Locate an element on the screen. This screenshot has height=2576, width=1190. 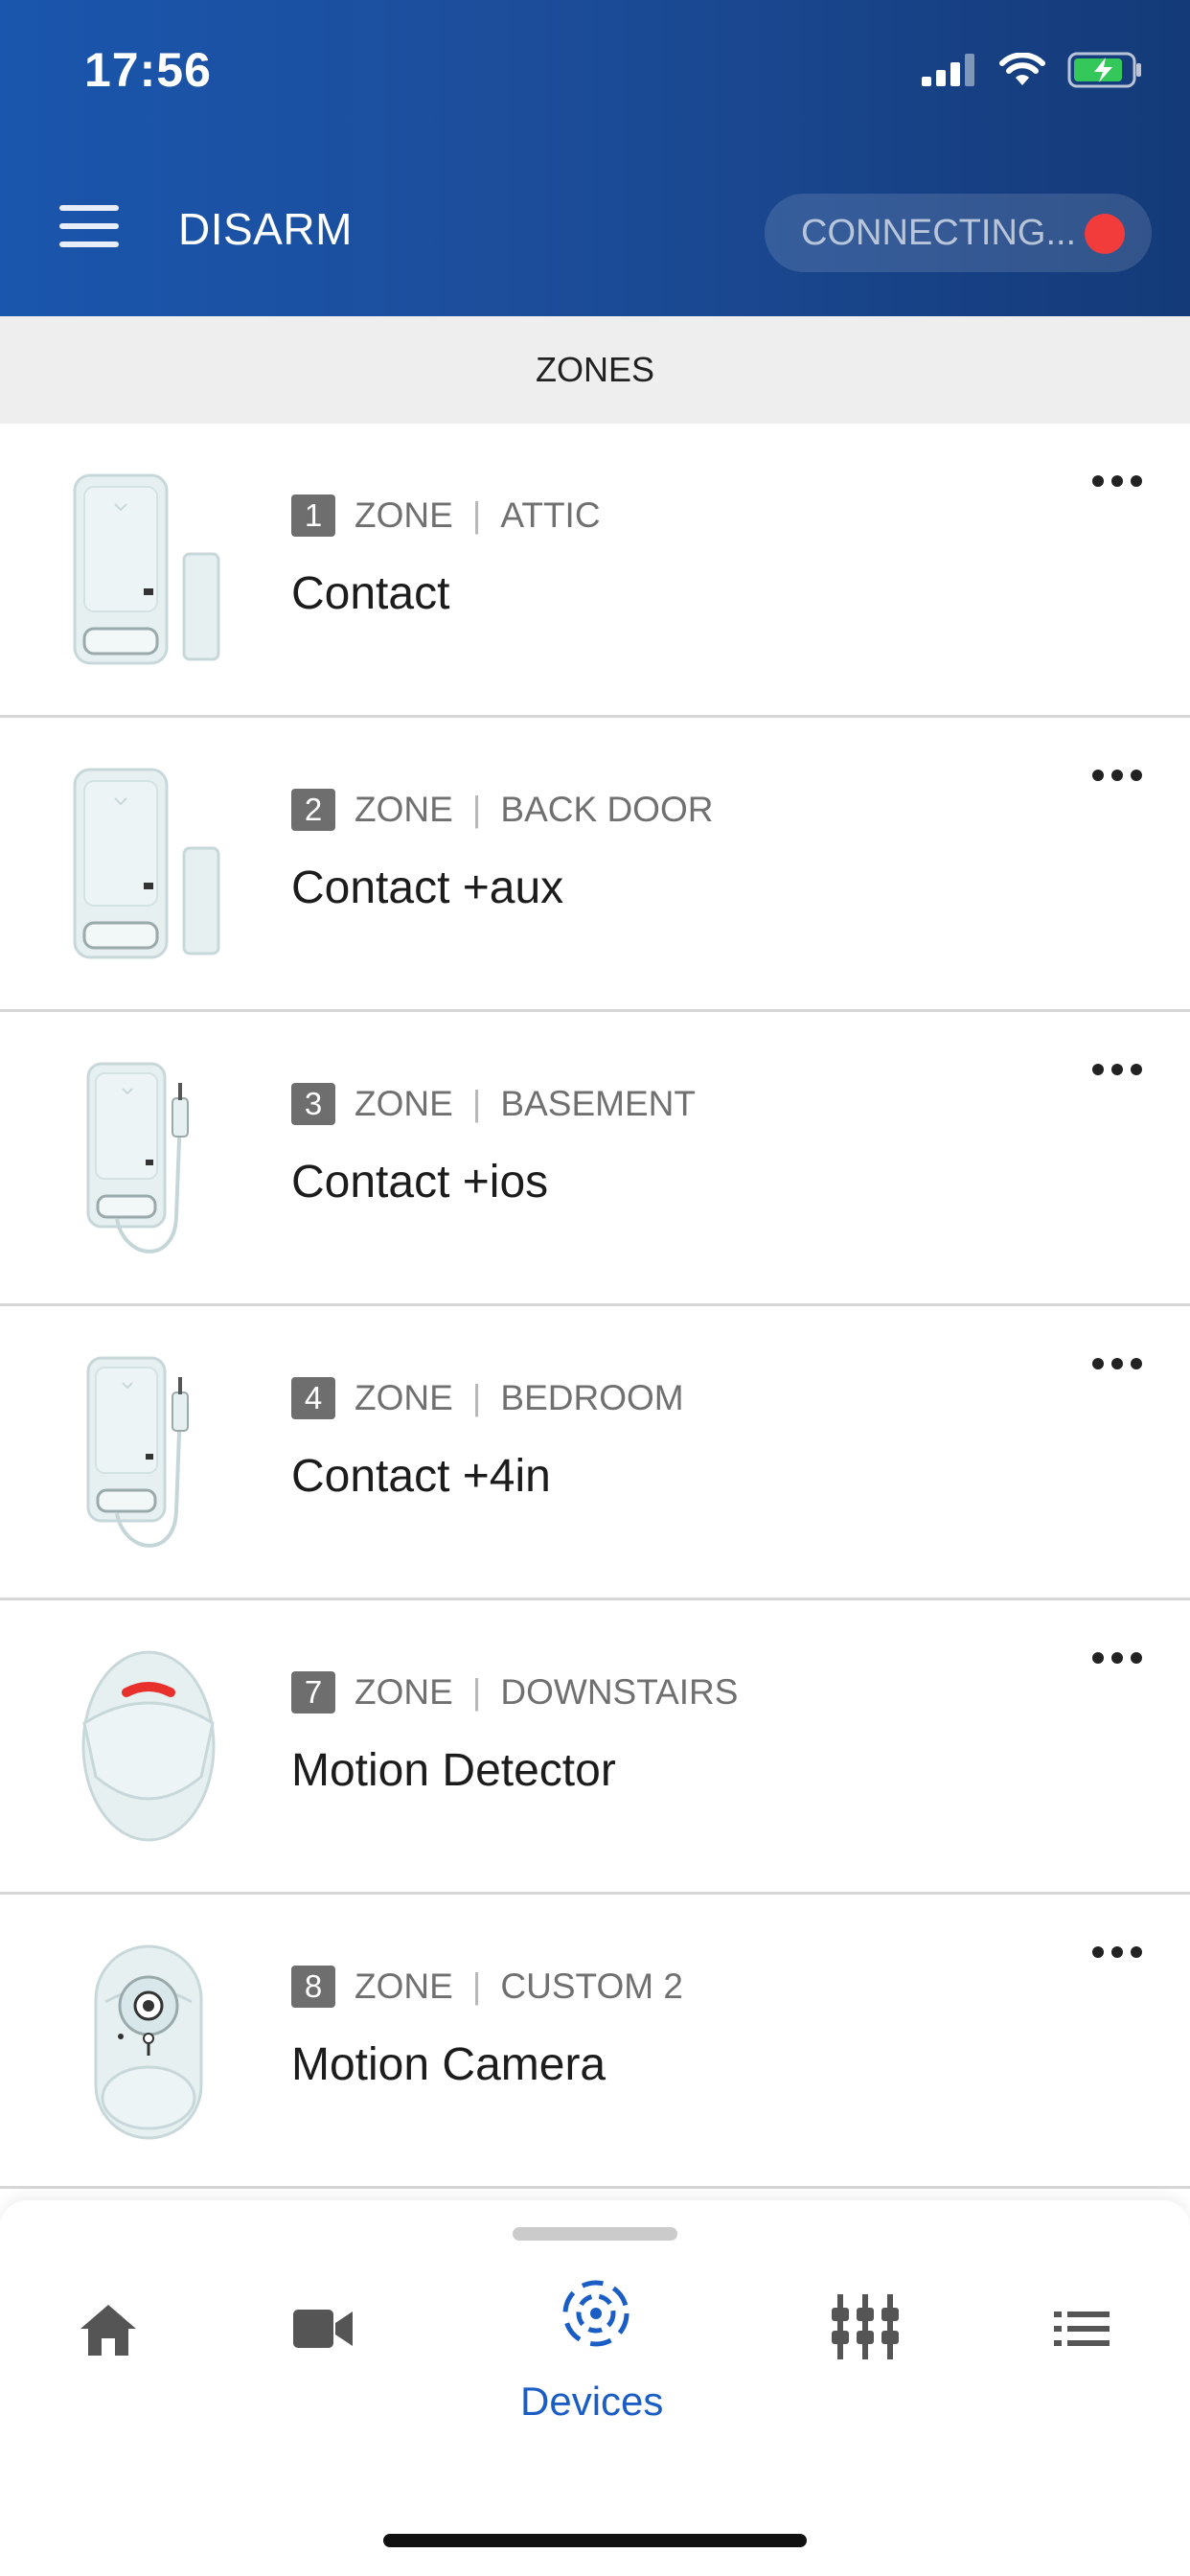
zone-row: 8 ZONE | CUSTOM 2 Motion Camera is located at coordinates (595, 2042).